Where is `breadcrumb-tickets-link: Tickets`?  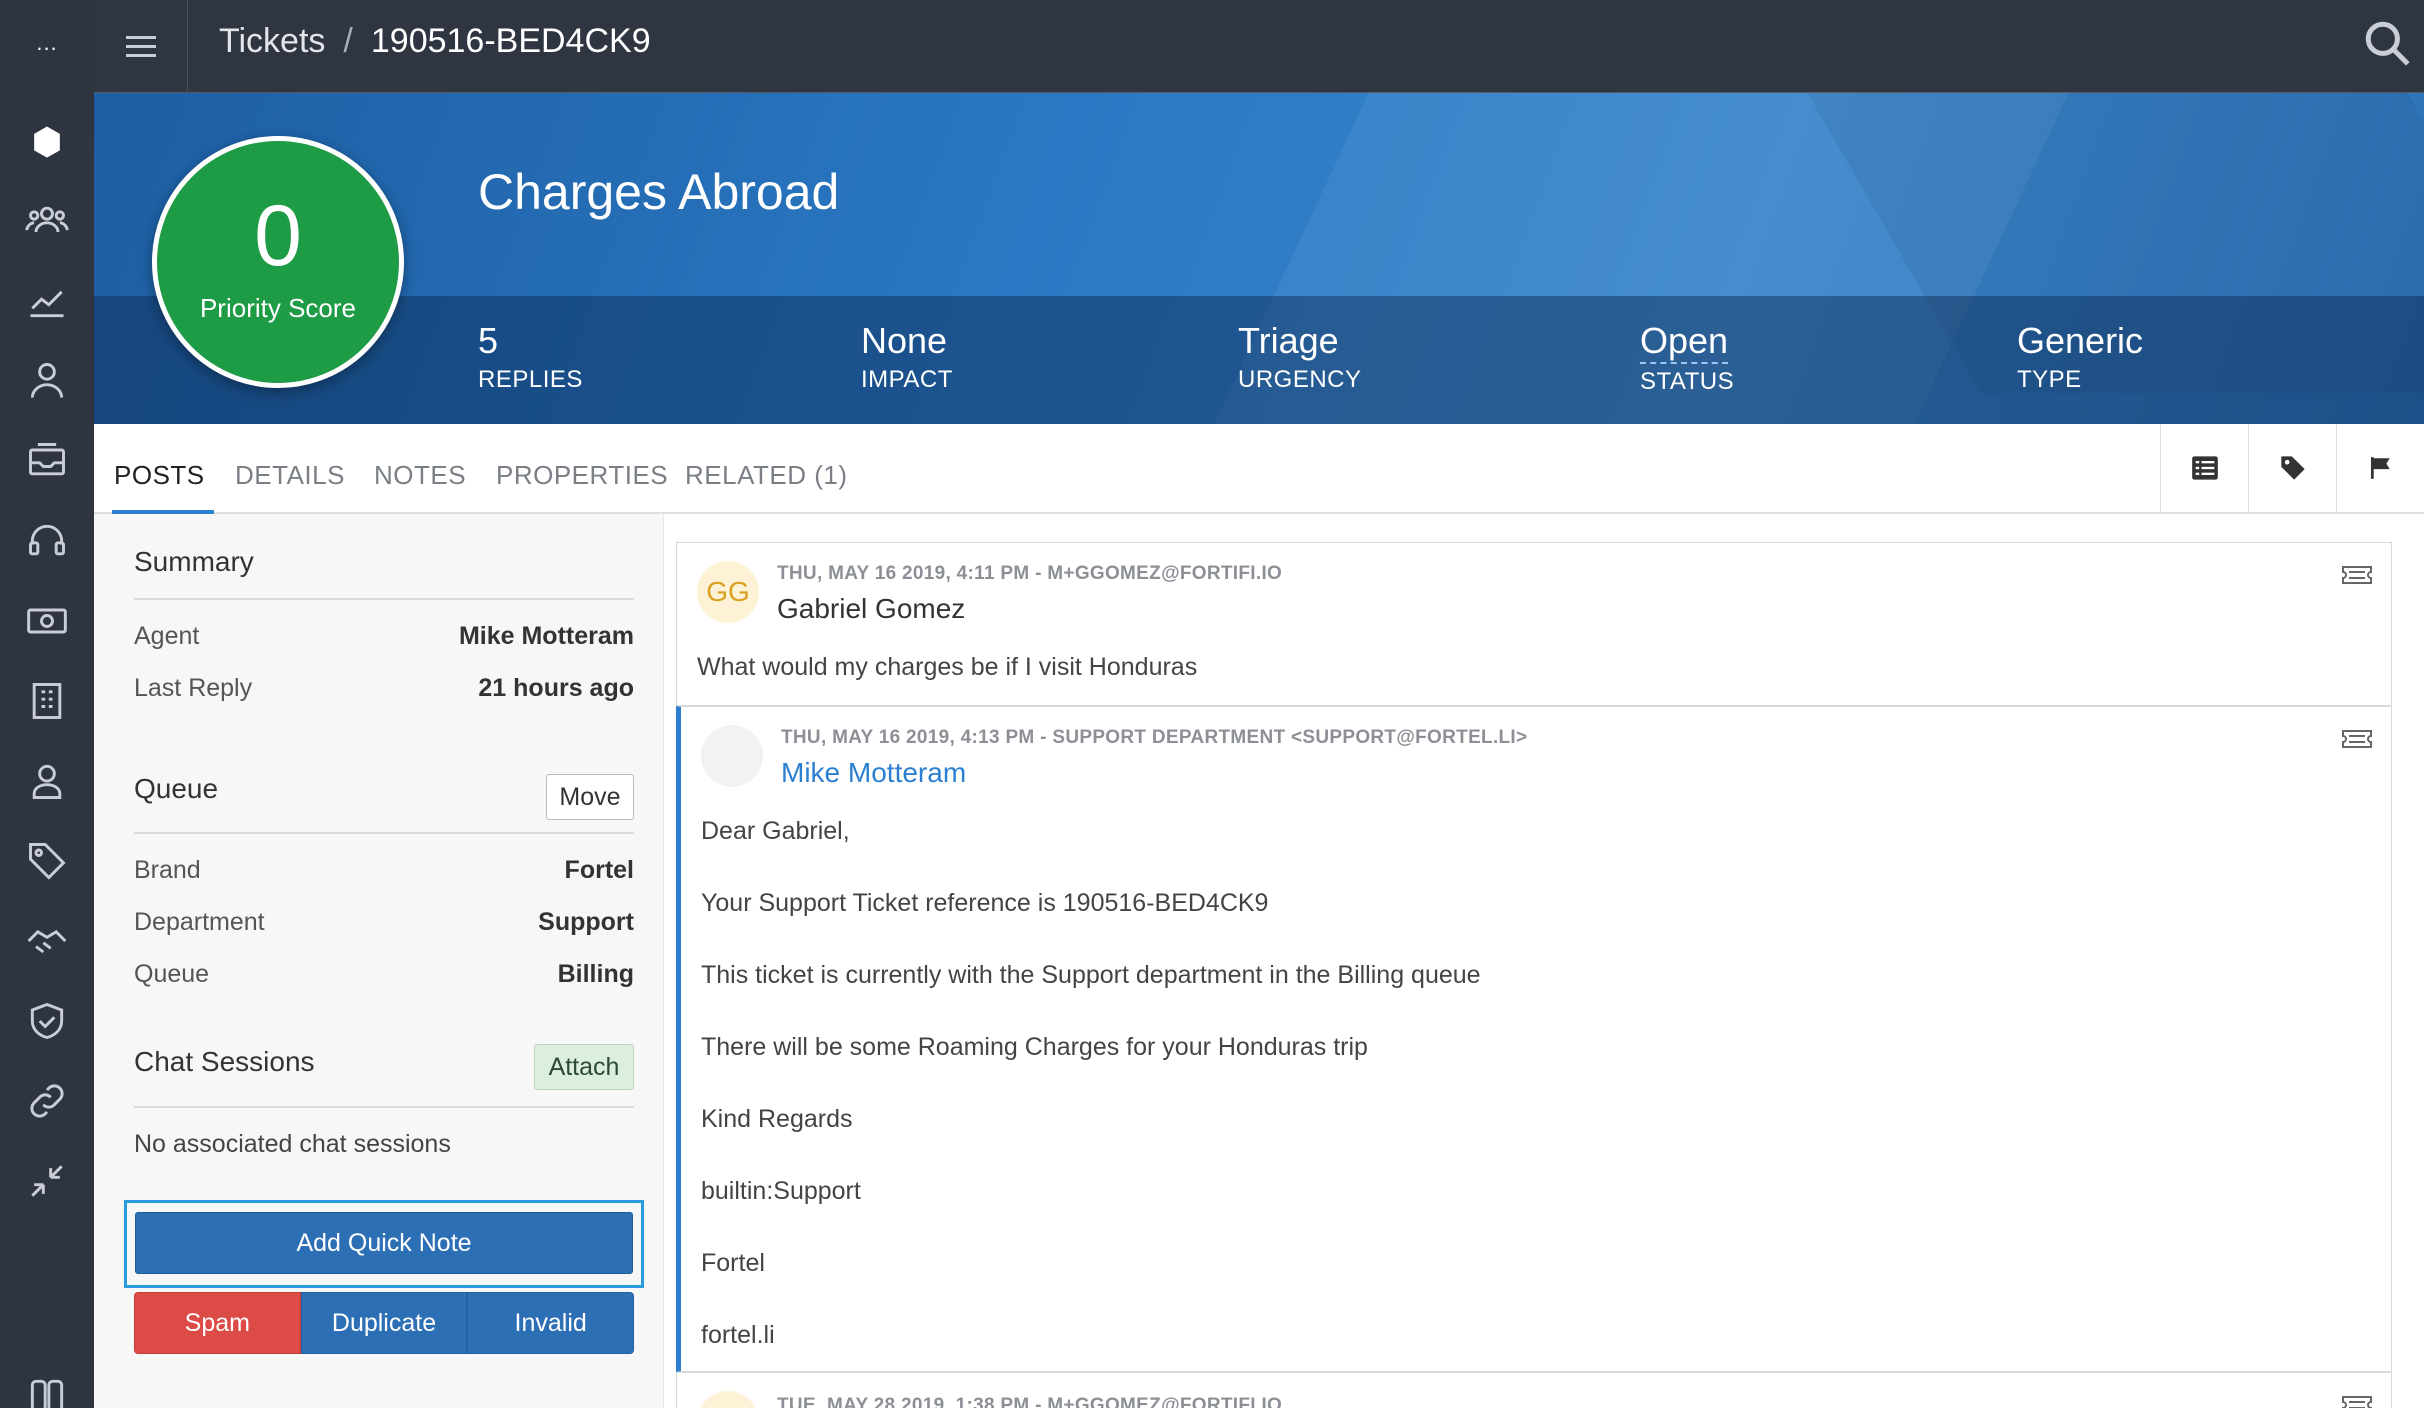 breadcrumb-tickets-link: Tickets is located at coordinates (272, 41).